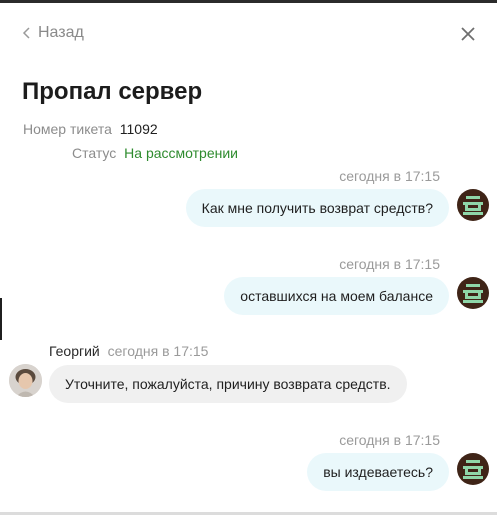 The width and height of the screenshot is (497, 515). I want to click on window-top-edge, so click(248, 1).